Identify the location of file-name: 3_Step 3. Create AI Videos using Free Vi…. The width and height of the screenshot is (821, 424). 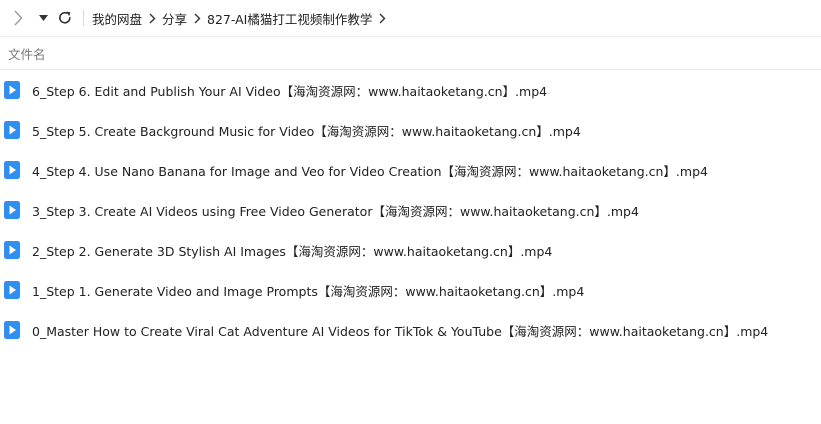
(335, 211).